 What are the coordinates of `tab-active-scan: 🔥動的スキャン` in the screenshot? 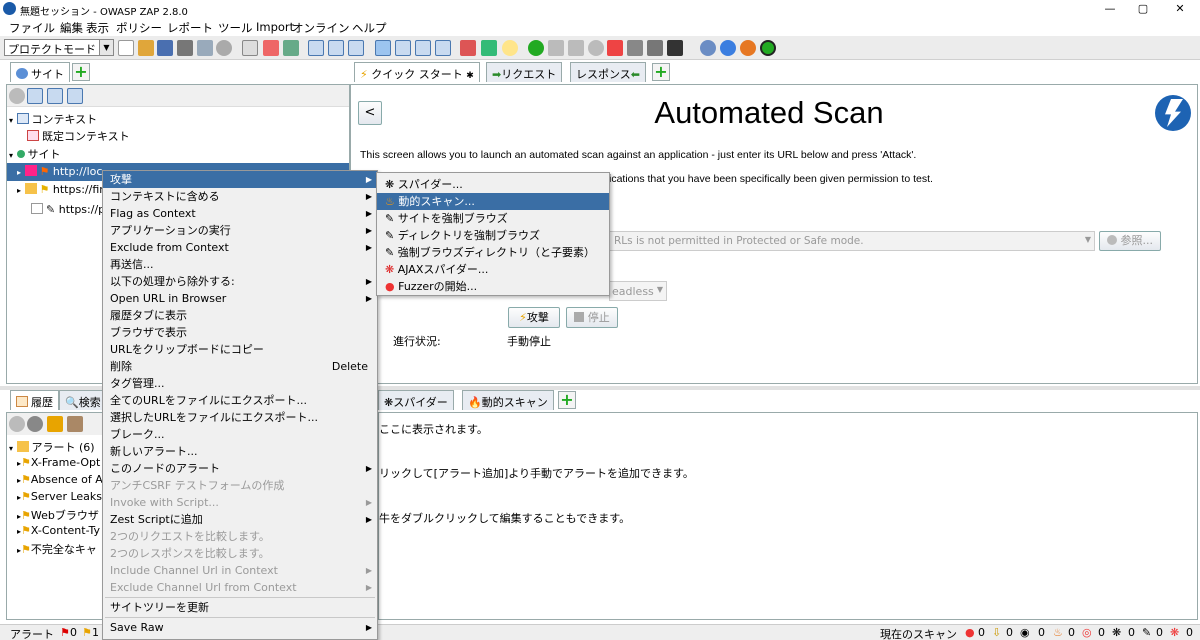 It's located at (508, 400).